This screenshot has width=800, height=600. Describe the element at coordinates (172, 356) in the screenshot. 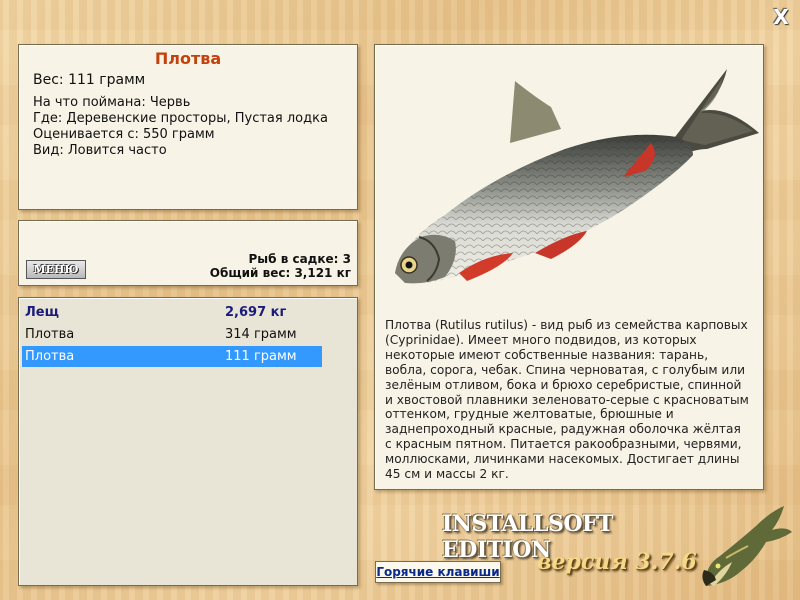

I see `list-item-selected: Плотва 111 грамм` at that location.